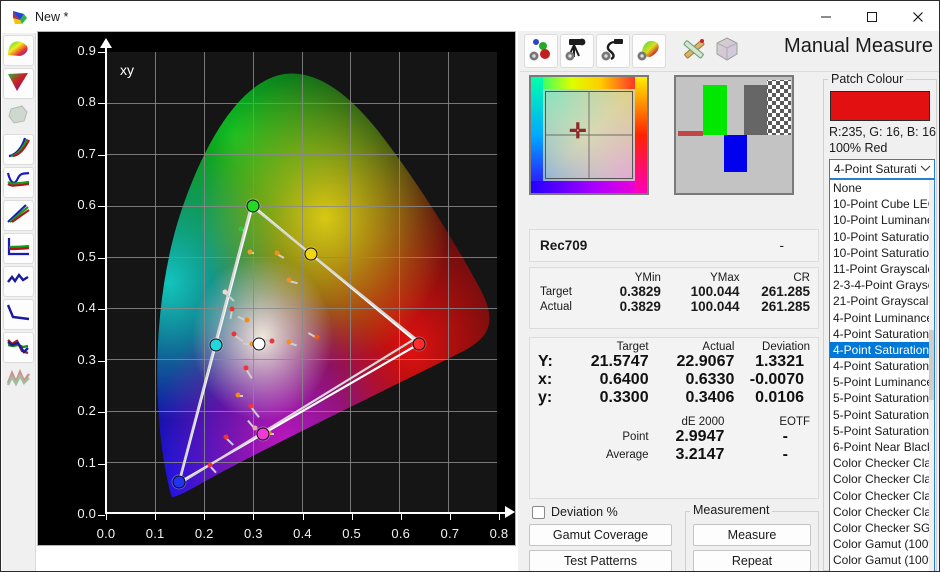 The image size is (940, 572). What do you see at coordinates (538, 512) in the screenshot?
I see `checkbox-icon` at bounding box center [538, 512].